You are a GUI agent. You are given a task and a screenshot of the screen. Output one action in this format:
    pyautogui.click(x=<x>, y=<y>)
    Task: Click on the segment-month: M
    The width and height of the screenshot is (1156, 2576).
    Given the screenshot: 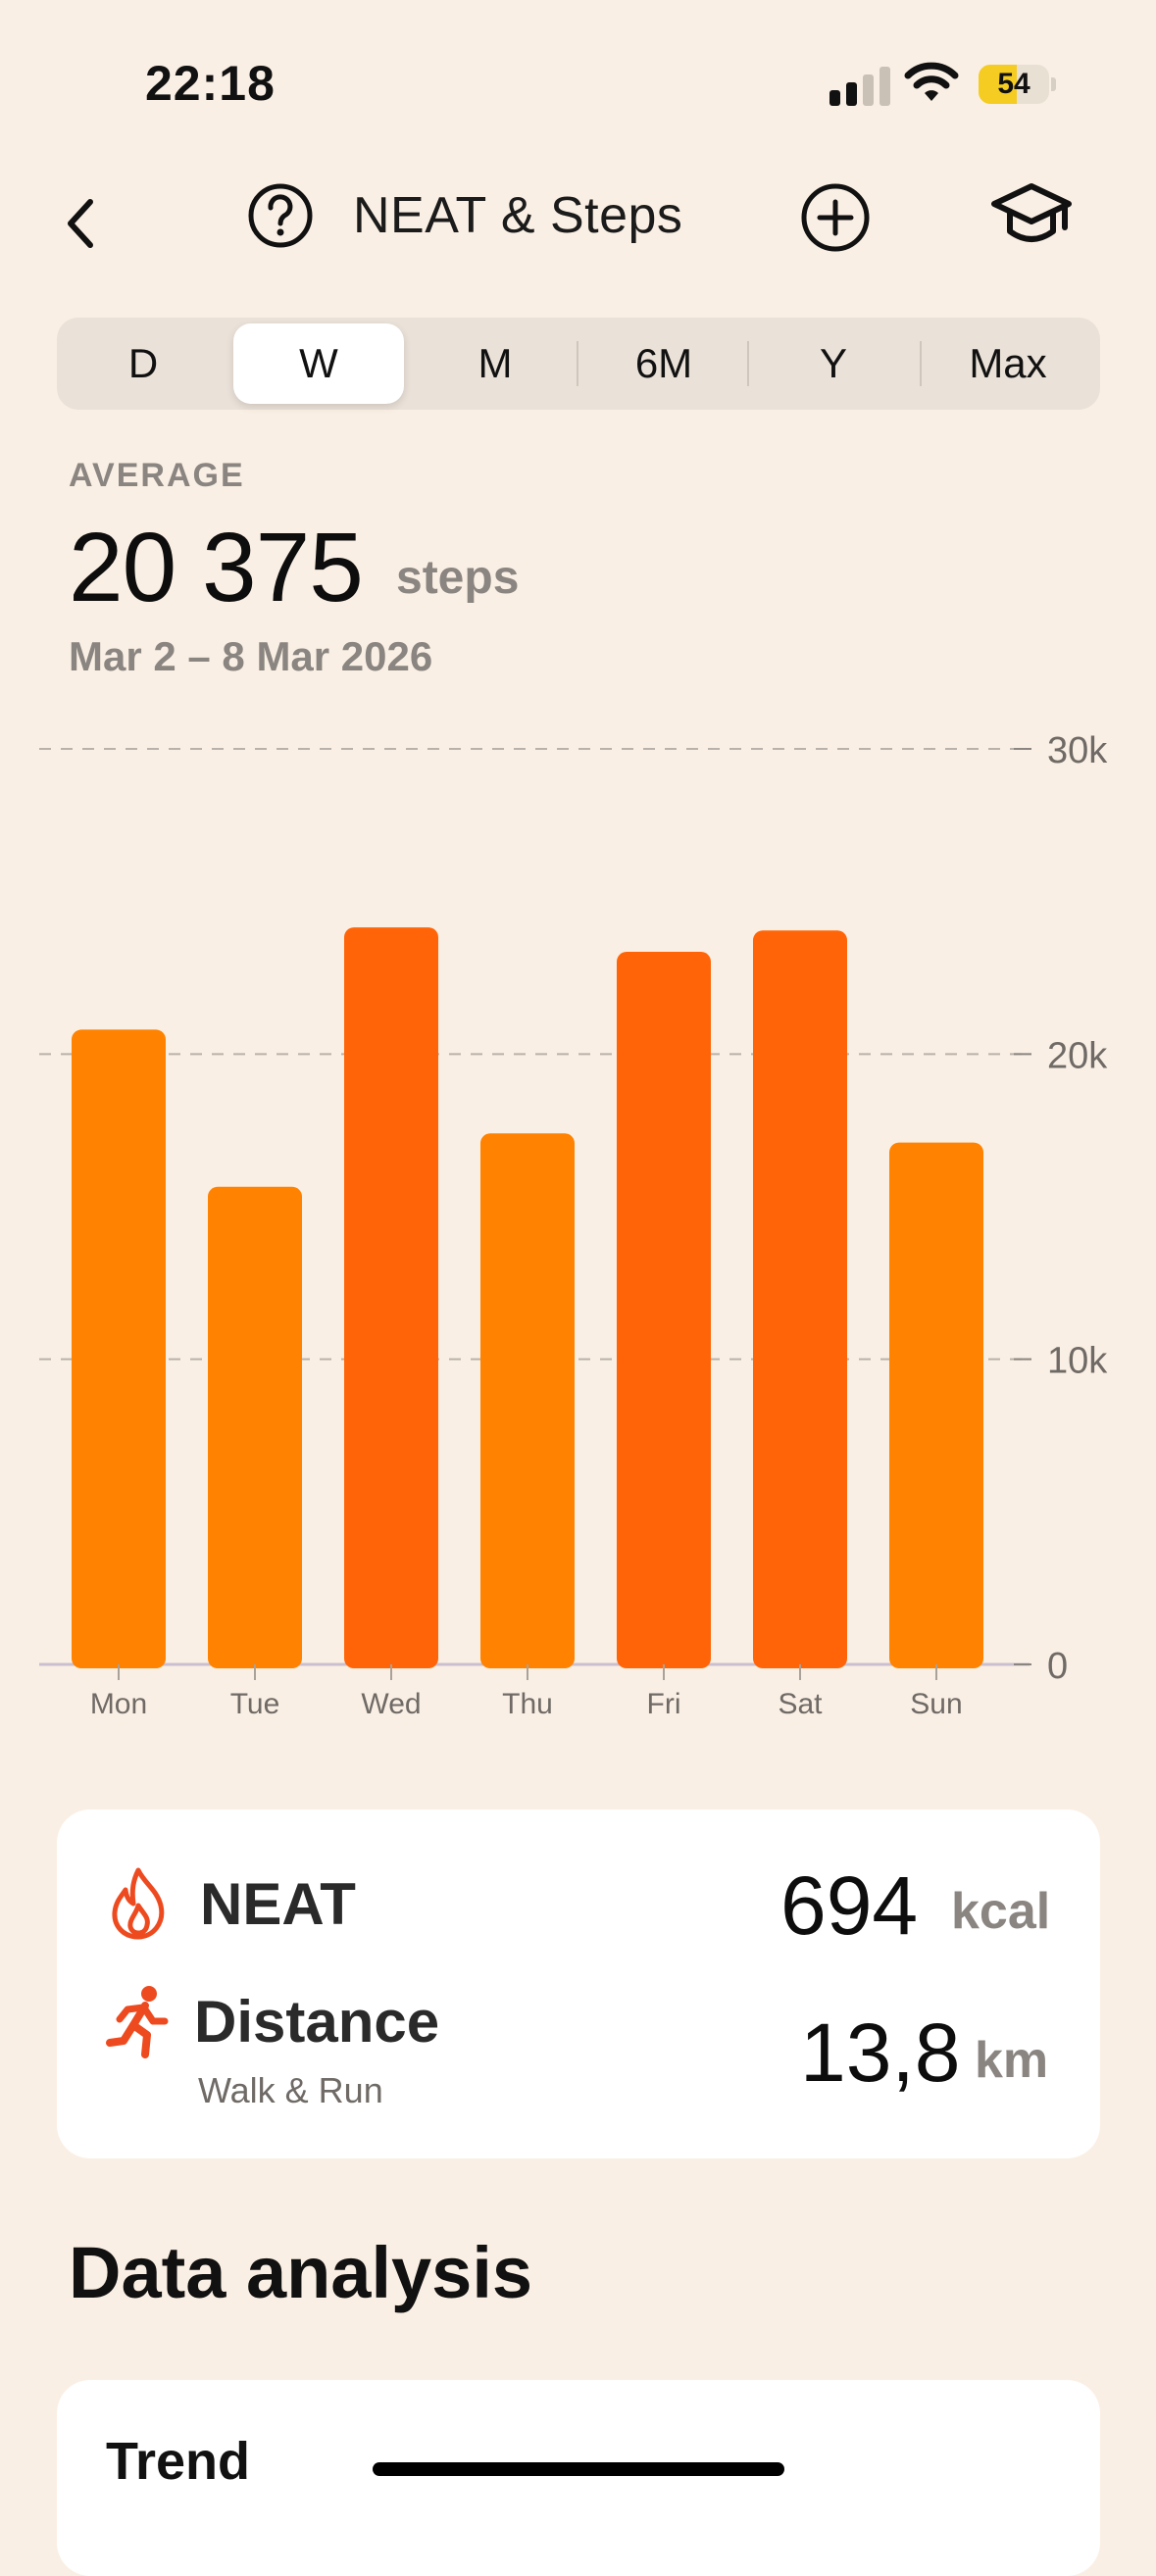 What is the action you would take?
    pyautogui.click(x=495, y=363)
    